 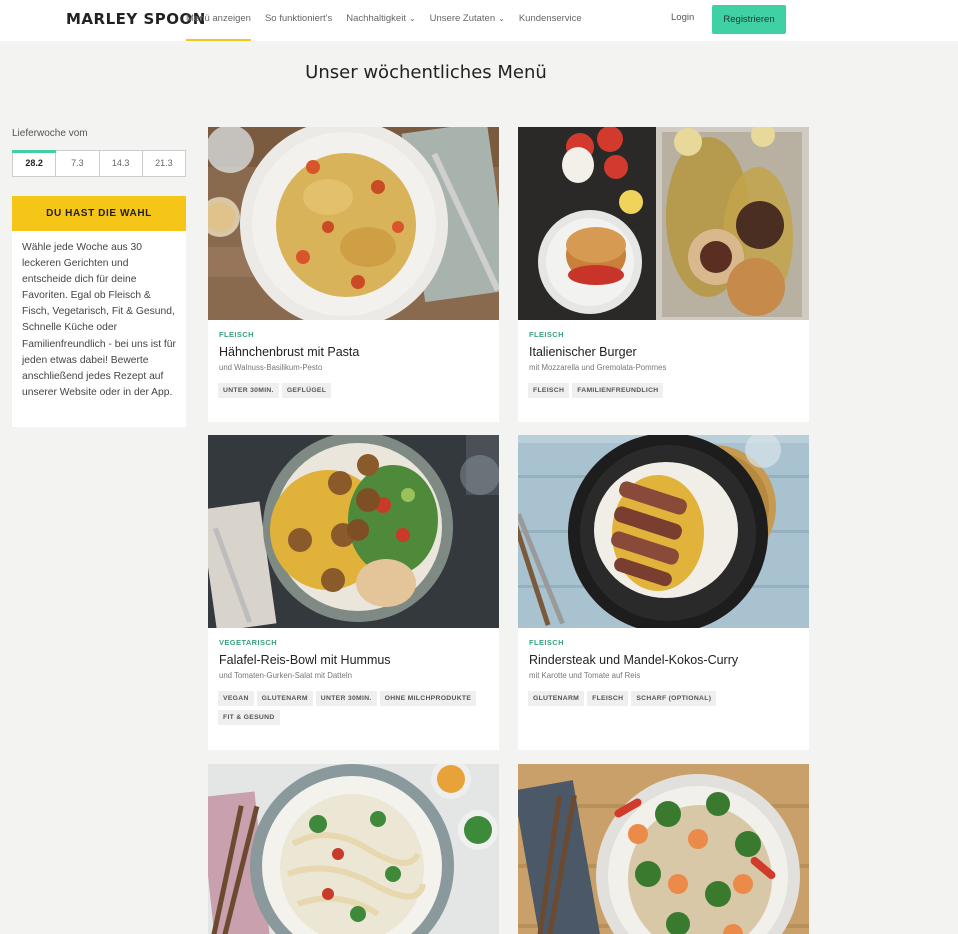 What do you see at coordinates (298, 20) in the screenshot?
I see `nav-item-how-it-works: So funktioniert's` at bounding box center [298, 20].